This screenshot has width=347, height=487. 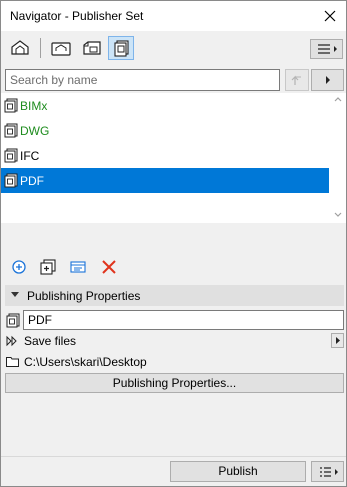 What do you see at coordinates (165, 105) in the screenshot?
I see `list-item-bimx: BIMx` at bounding box center [165, 105].